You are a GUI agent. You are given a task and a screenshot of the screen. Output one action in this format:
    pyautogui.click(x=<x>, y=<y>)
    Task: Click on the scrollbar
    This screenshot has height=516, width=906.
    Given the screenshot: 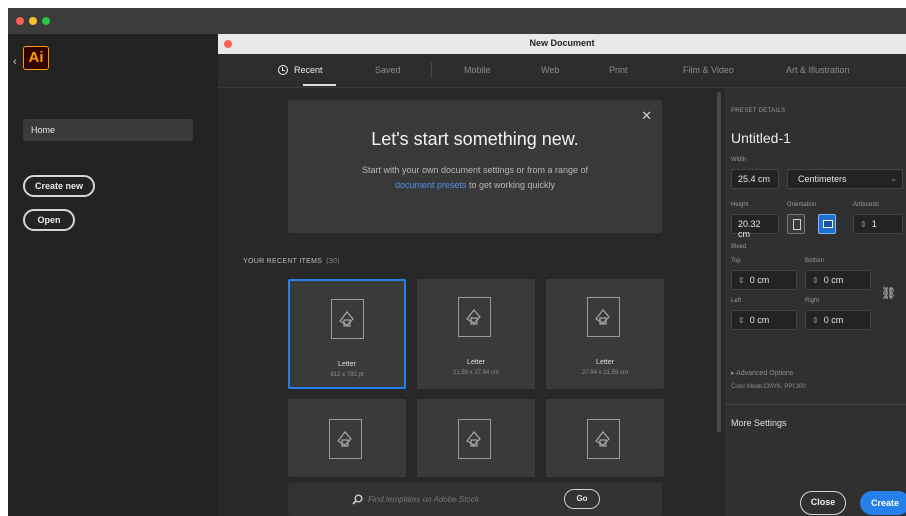 What is the action you would take?
    pyautogui.click(x=719, y=262)
    